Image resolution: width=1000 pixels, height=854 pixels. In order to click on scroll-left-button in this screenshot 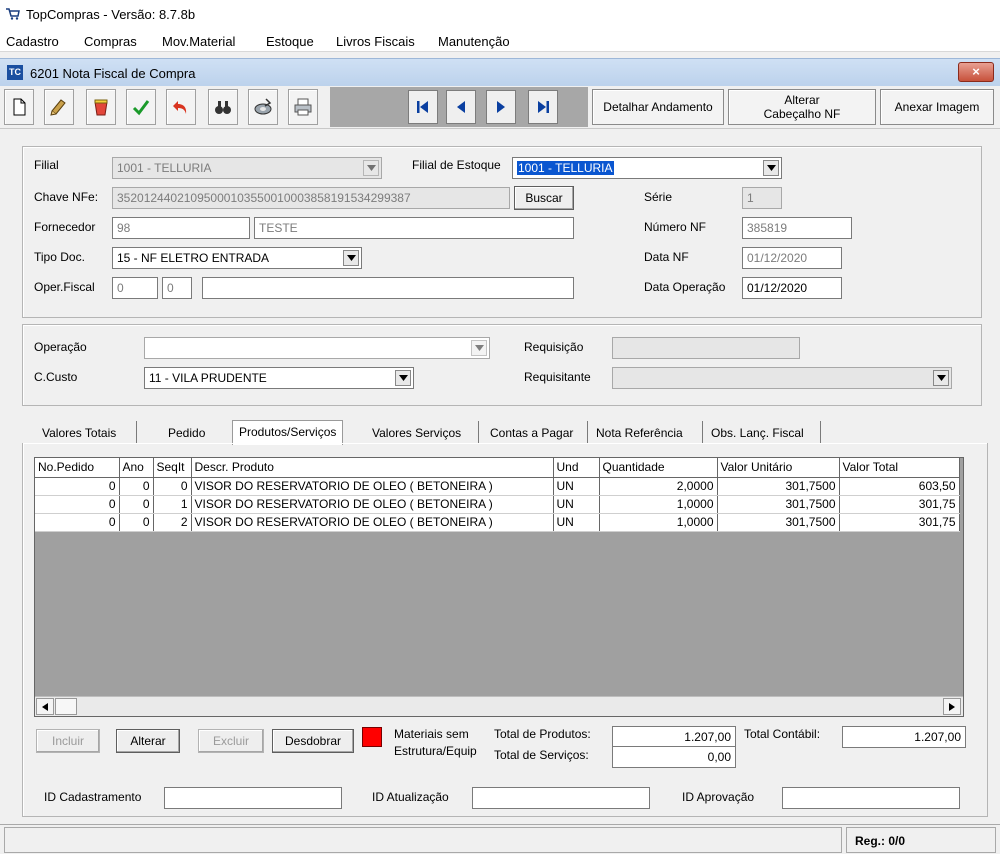, I will do `click(45, 706)`.